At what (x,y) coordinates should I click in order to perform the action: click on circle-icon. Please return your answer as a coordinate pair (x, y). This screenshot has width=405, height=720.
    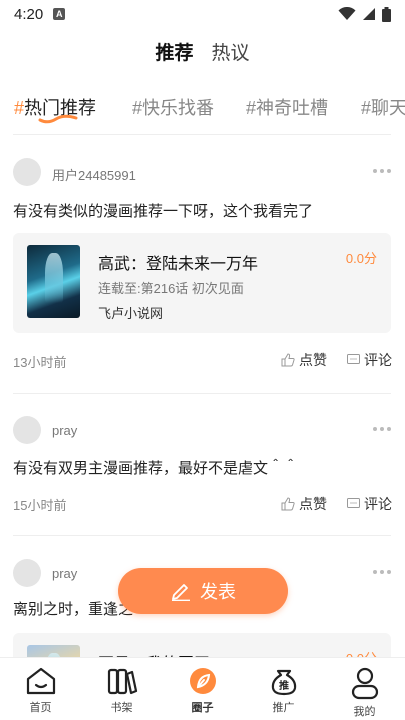
    Looking at the image, I should click on (202, 681).